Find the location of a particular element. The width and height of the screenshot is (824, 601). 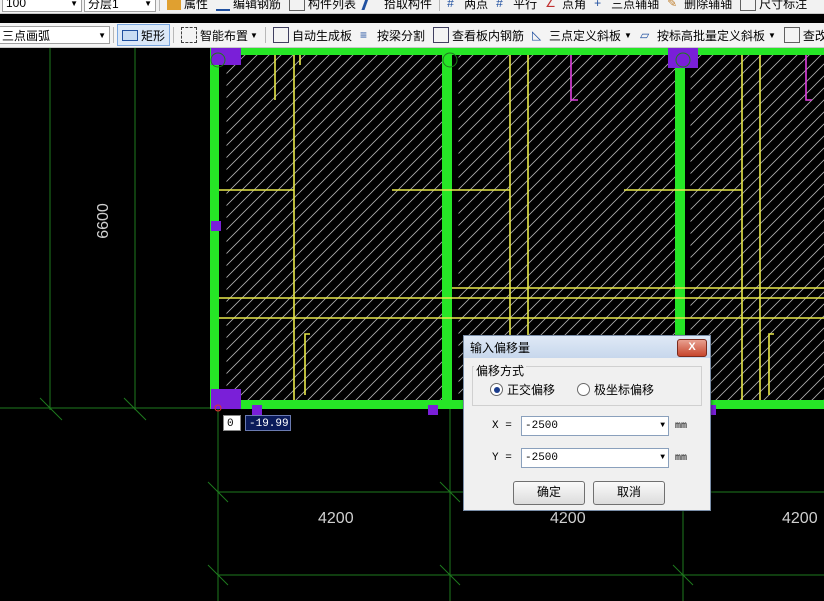

two-point-button: # 两点 is located at coordinates (467, 6).